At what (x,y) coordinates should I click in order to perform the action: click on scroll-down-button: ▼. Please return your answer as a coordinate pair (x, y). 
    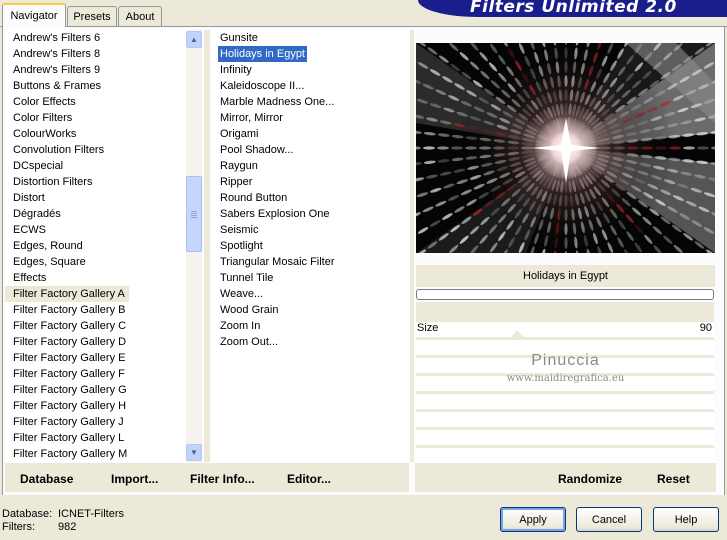
    Looking at the image, I should click on (194, 452).